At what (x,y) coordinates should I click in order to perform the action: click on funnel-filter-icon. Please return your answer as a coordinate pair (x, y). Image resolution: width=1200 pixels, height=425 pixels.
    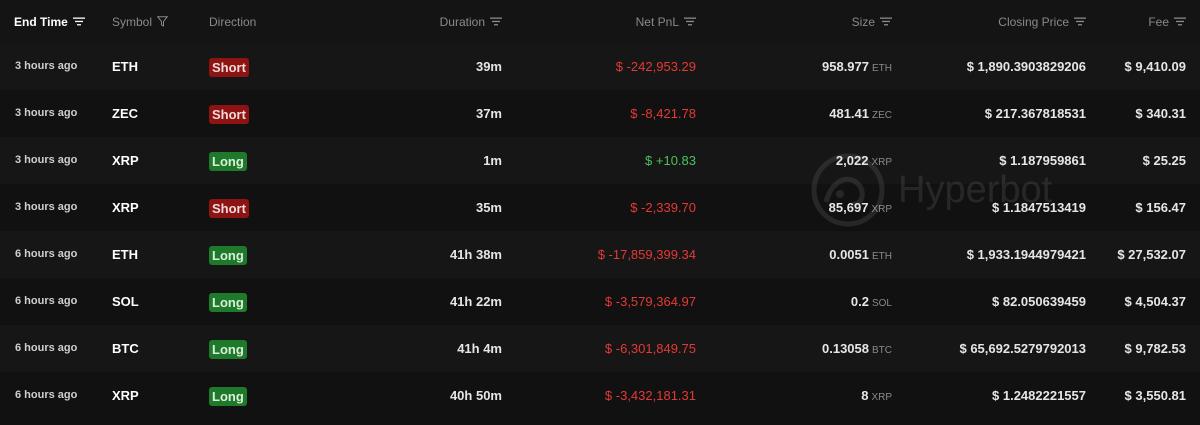
    Looking at the image, I should click on (163, 21).